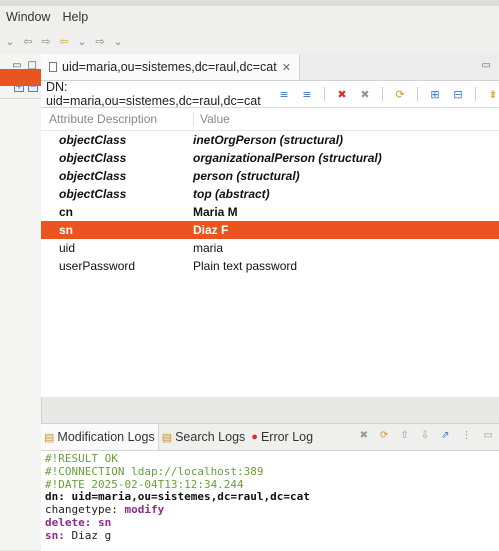  I want to click on table-row: userPassword Plain text password, so click(270, 266).